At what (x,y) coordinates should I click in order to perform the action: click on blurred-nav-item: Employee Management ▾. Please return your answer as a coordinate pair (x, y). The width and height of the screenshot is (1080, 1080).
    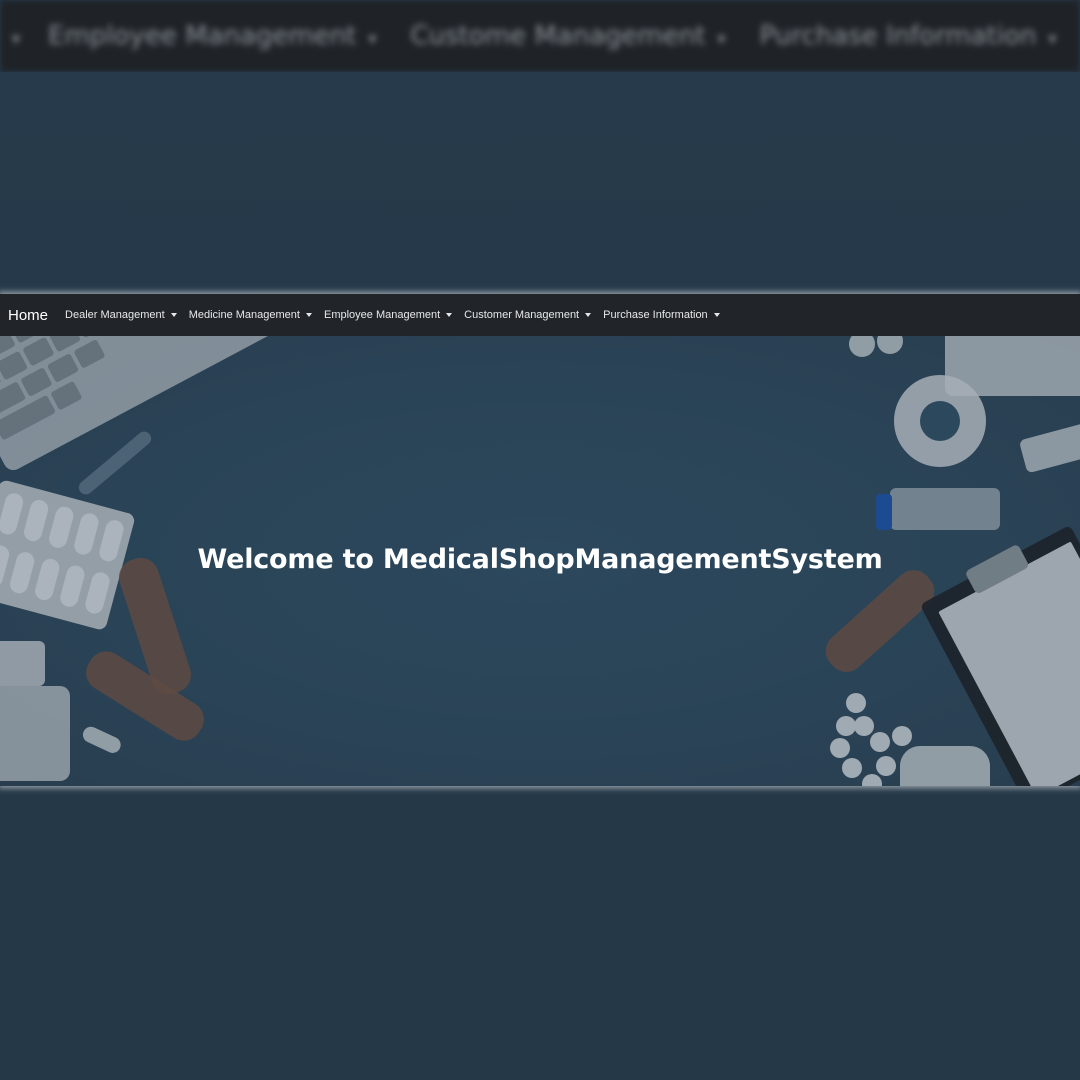
    Looking at the image, I should click on (212, 36).